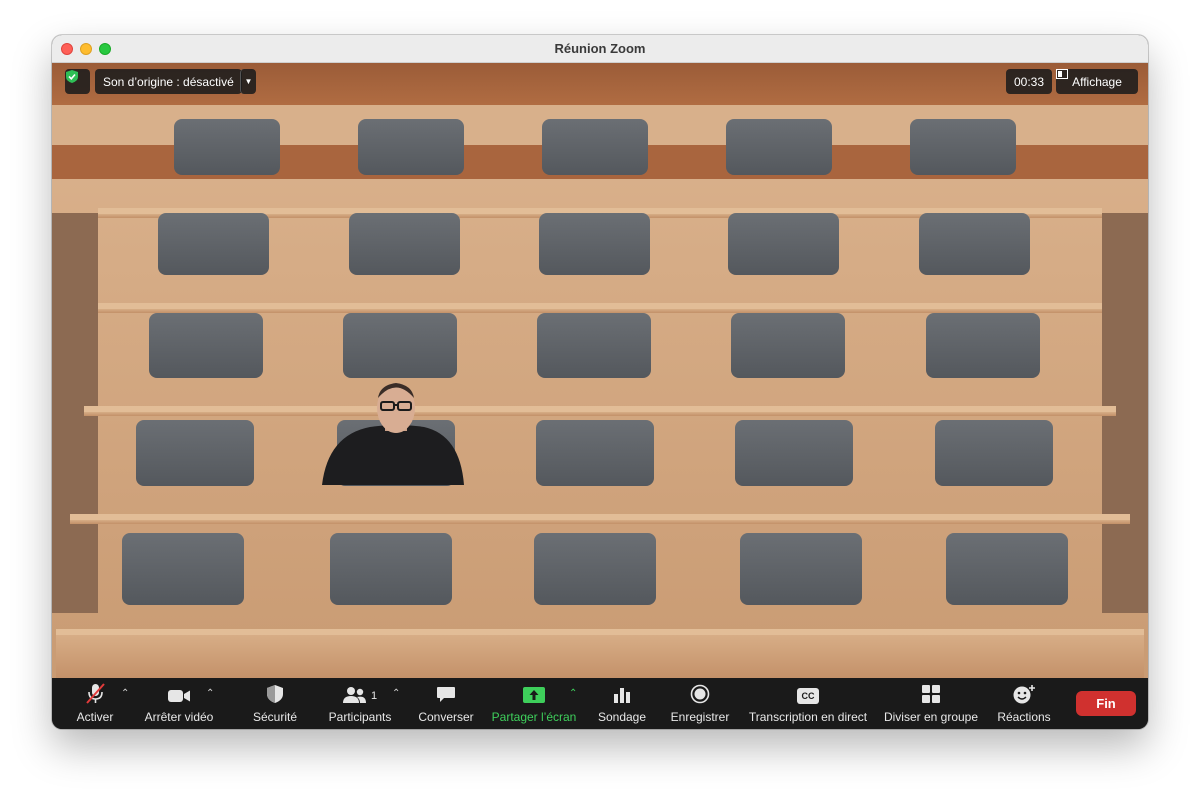  I want to click on record-label: Enregistrer, so click(700, 717).